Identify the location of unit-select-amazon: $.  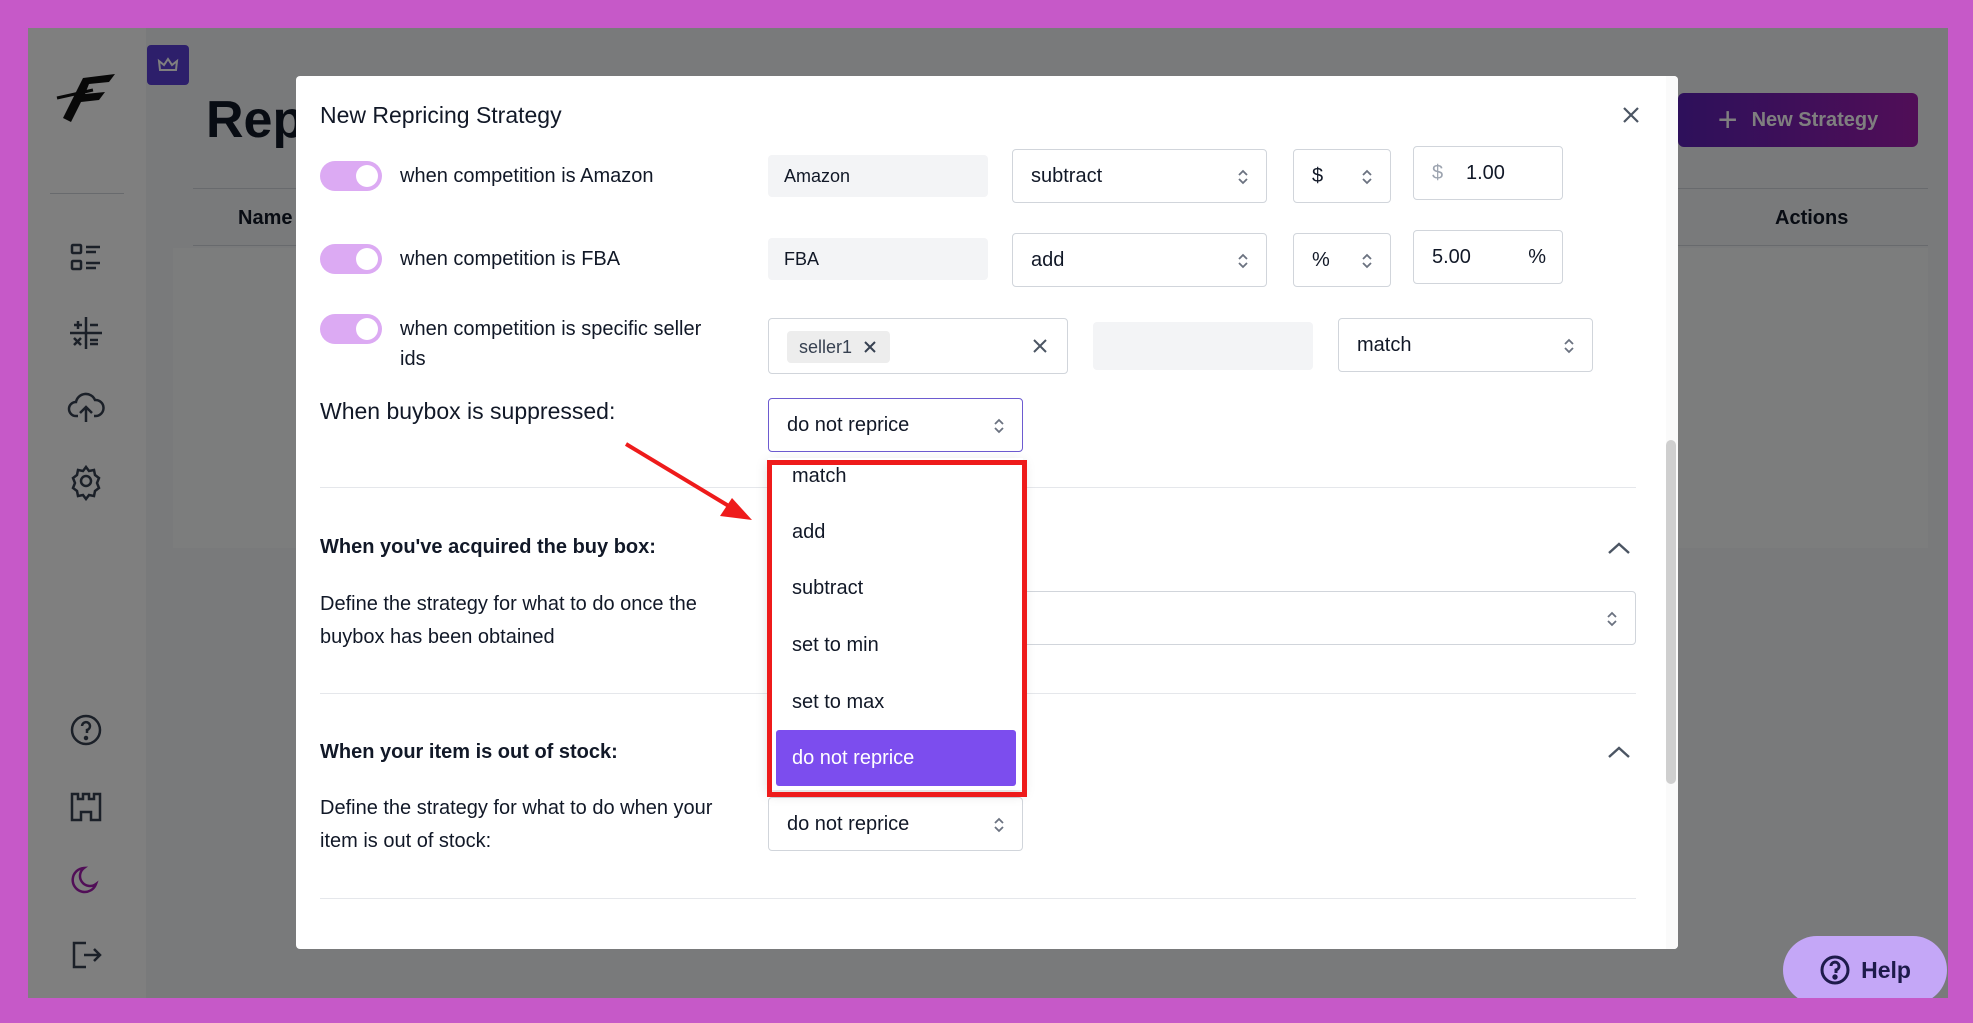
(1342, 176).